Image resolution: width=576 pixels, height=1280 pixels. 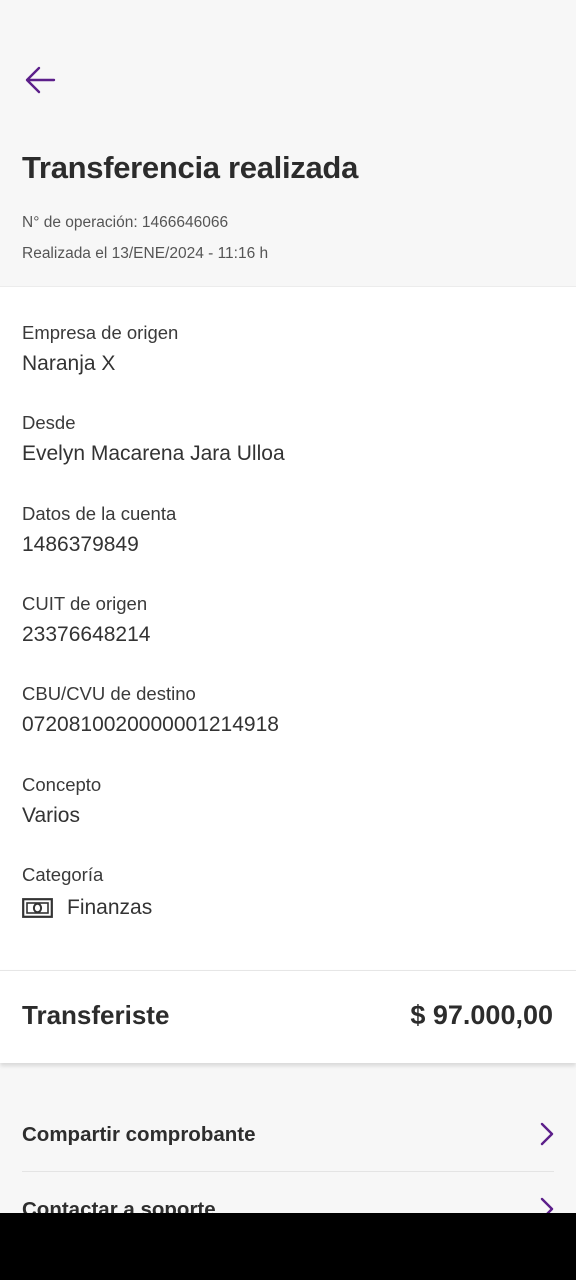 What do you see at coordinates (86, 620) in the screenshot?
I see `cuit-field: CUIT de origen 23376648214` at bounding box center [86, 620].